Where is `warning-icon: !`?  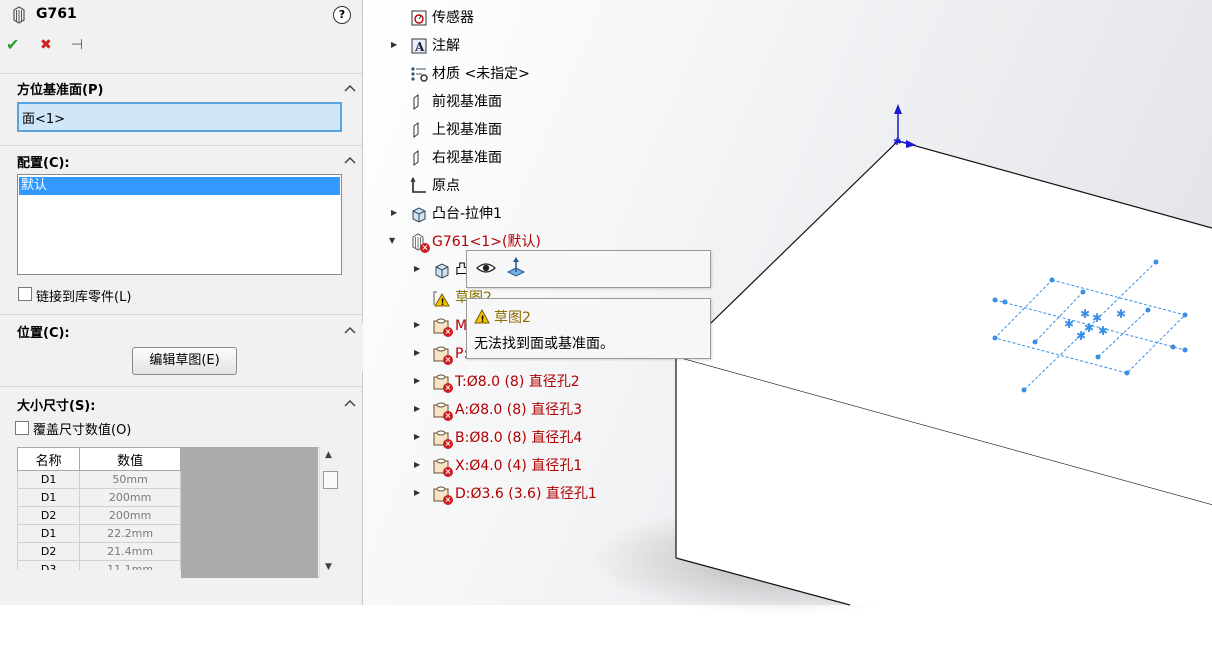 warning-icon: ! is located at coordinates (482, 316).